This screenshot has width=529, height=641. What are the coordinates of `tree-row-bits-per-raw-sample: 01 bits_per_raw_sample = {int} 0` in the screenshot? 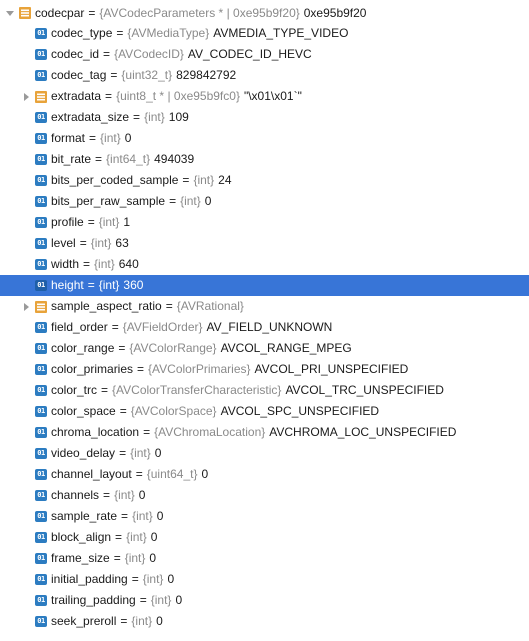 It's located at (264, 201).